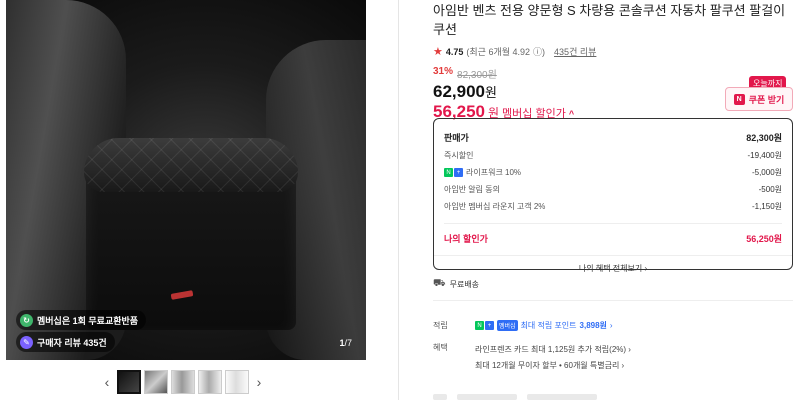 Image resolution: width=800 pixels, height=400 pixels. What do you see at coordinates (466, 239) in the screenshot?
I see `my-discount-label: 나의 할인가` at bounding box center [466, 239].